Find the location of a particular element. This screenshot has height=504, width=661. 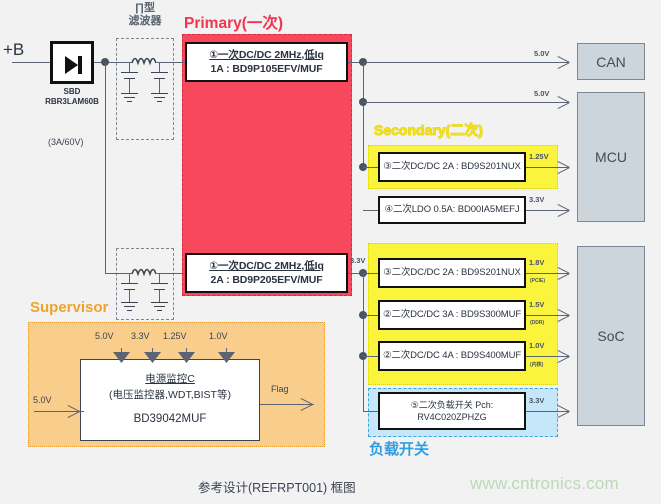

arrow-1v8-to-soc is located at coordinates (564, 273).